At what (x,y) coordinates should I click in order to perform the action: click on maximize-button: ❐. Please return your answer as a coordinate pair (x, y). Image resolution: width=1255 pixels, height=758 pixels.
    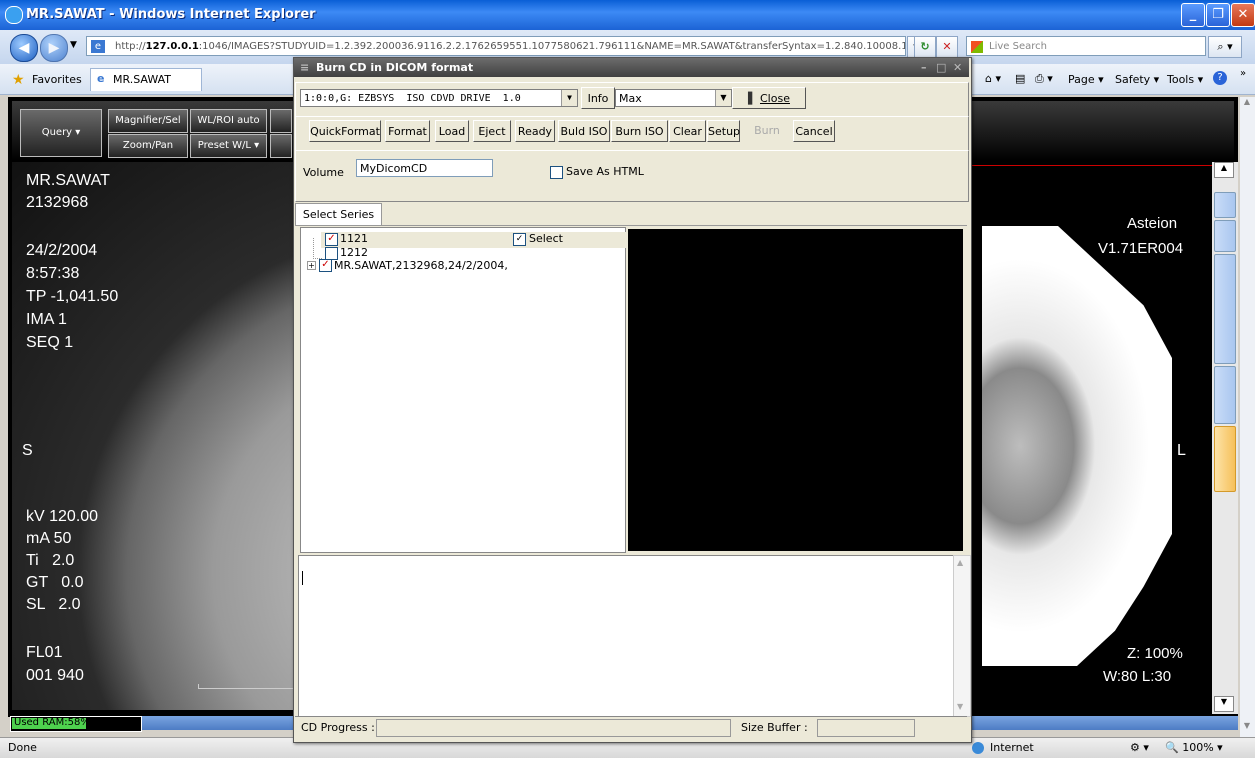
    Looking at the image, I should click on (1218, 15).